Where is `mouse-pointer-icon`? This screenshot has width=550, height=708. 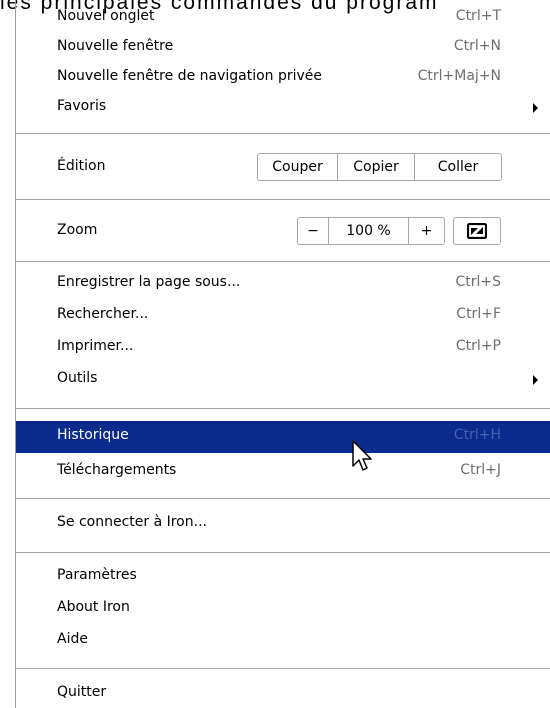 mouse-pointer-icon is located at coordinates (362, 455).